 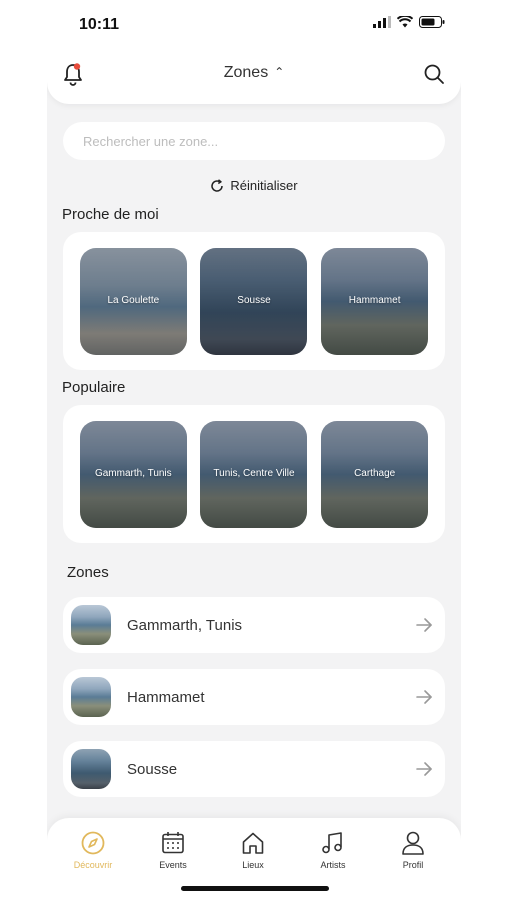 I want to click on reset-button: Réinitialiser, so click(x=254, y=185).